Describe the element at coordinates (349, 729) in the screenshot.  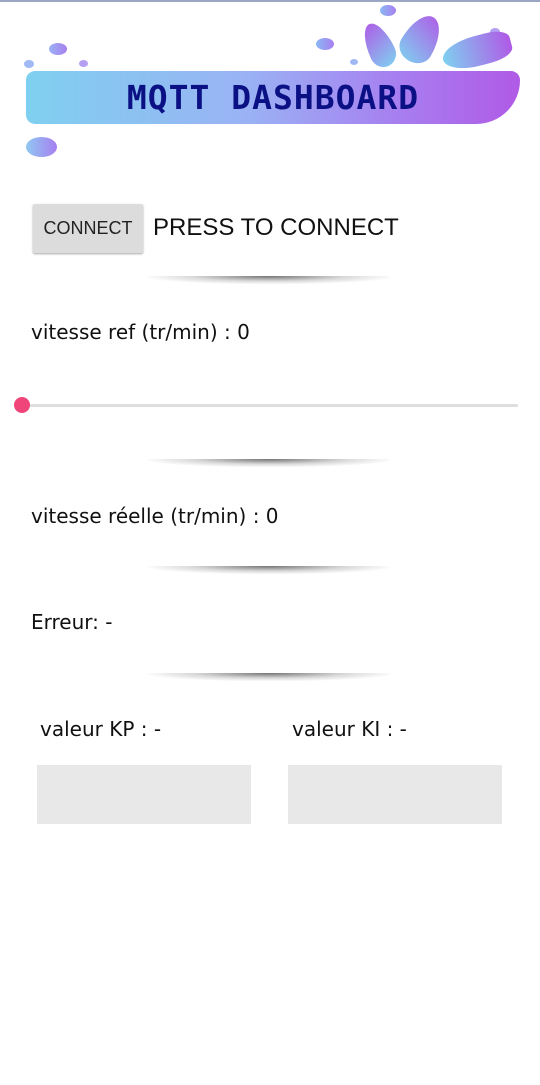
I see `ki-label: valeur KI : -` at that location.